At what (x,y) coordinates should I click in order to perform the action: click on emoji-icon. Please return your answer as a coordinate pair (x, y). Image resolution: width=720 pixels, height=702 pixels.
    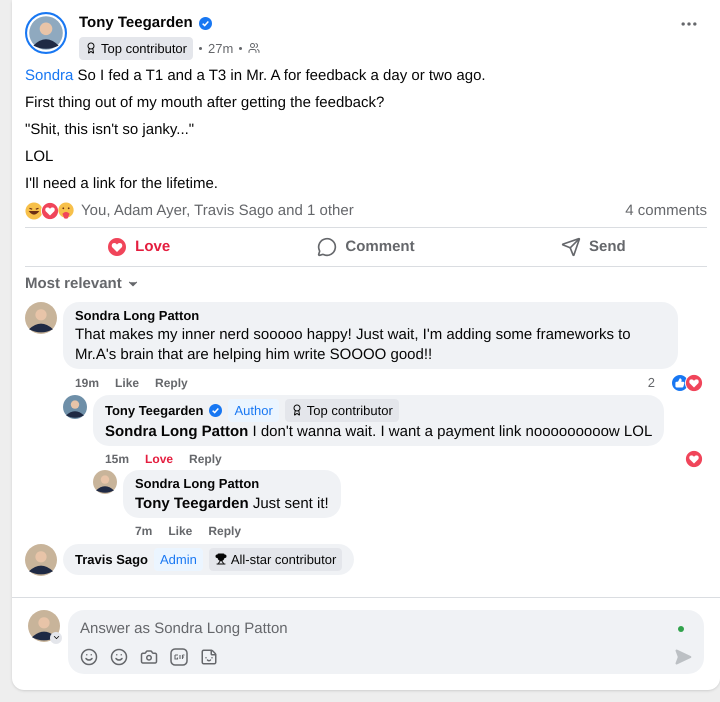
    Looking at the image, I should click on (119, 657).